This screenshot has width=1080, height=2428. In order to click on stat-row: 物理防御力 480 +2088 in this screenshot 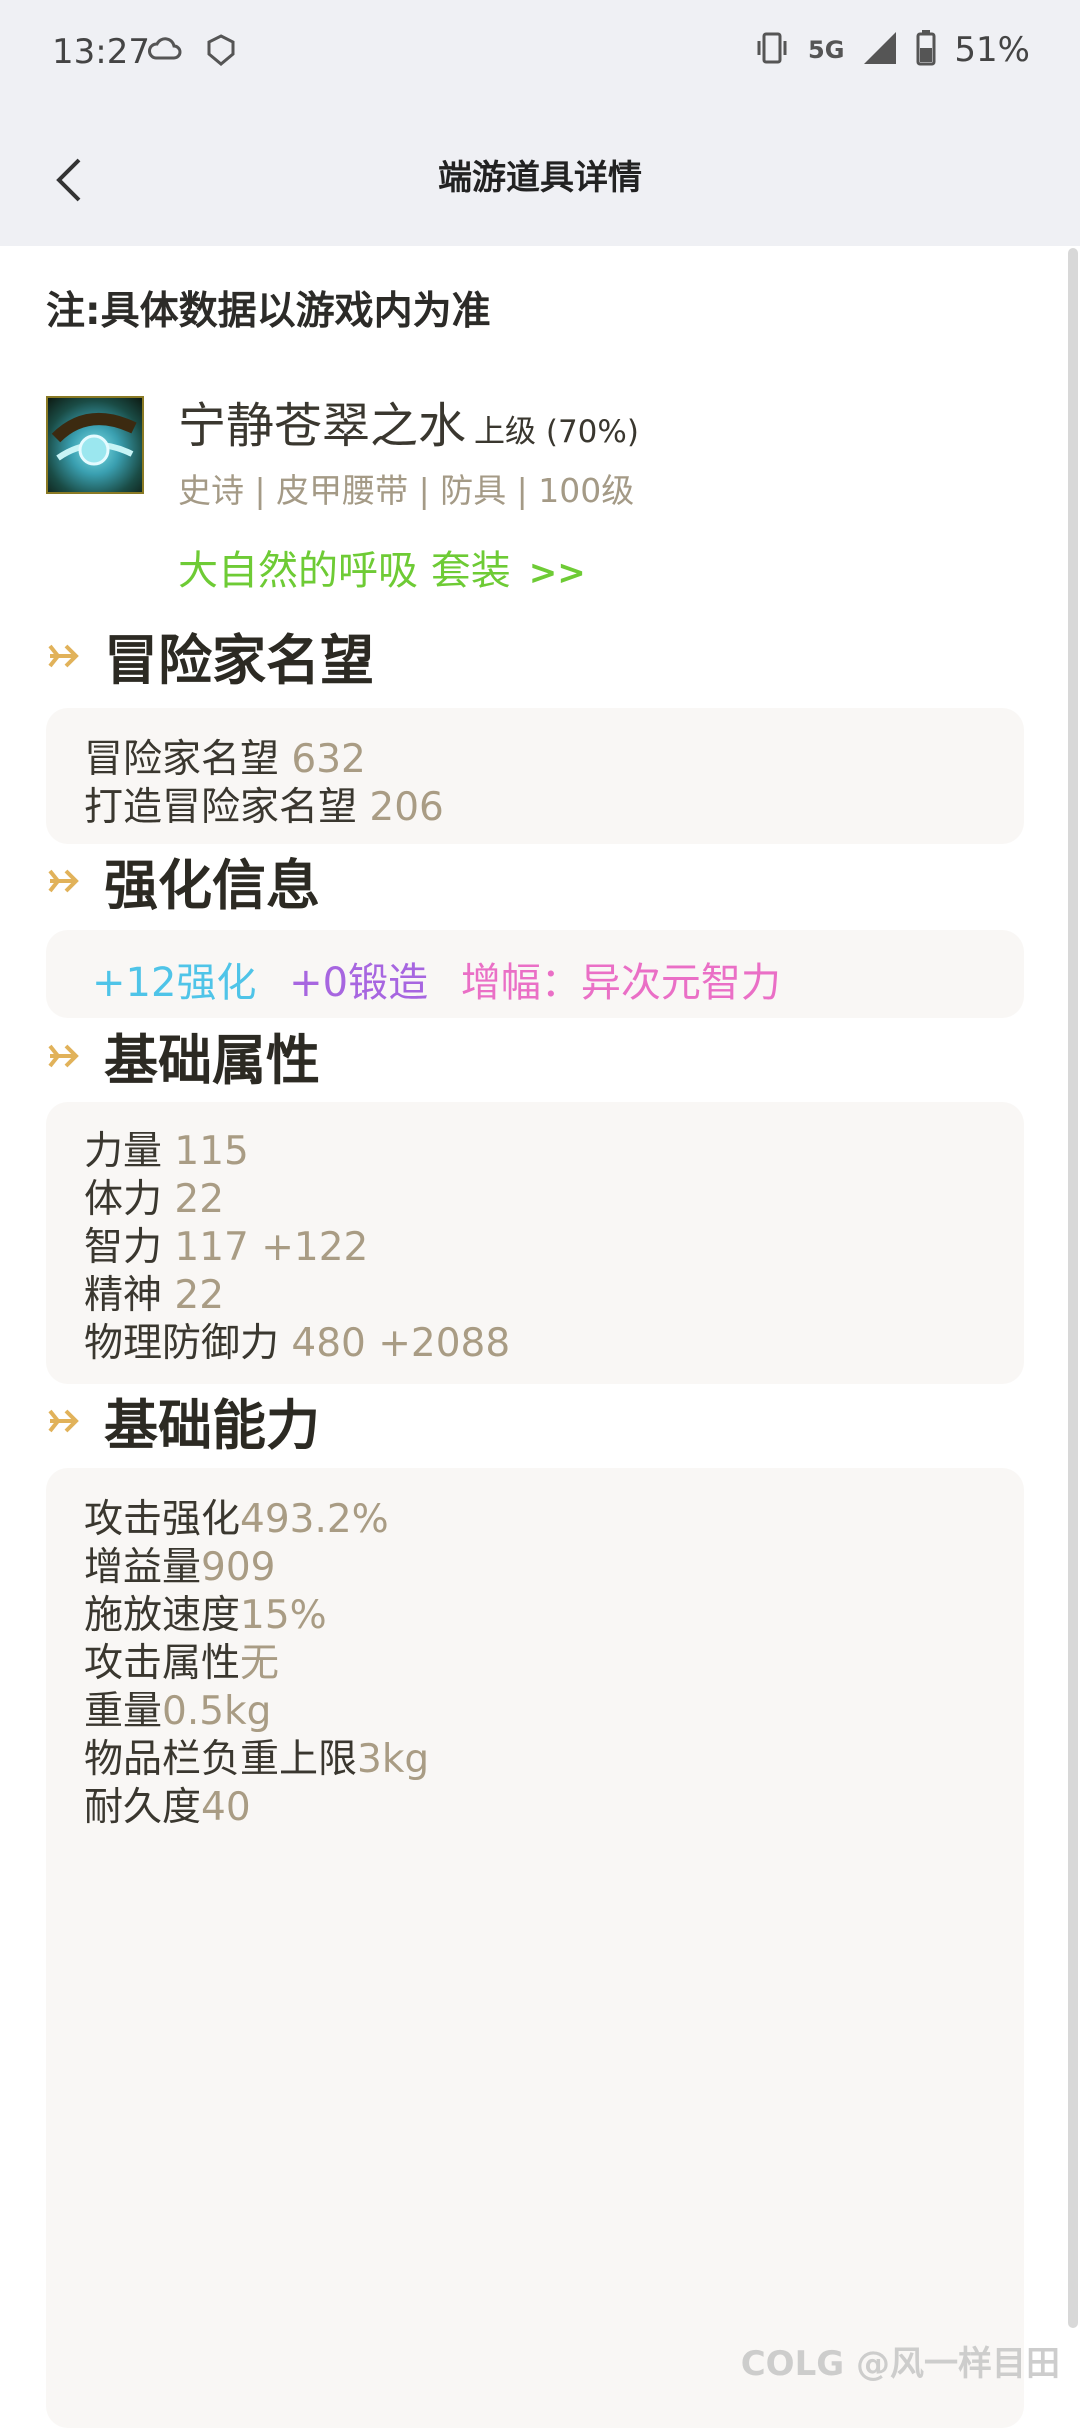, I will do `click(297, 1343)`.